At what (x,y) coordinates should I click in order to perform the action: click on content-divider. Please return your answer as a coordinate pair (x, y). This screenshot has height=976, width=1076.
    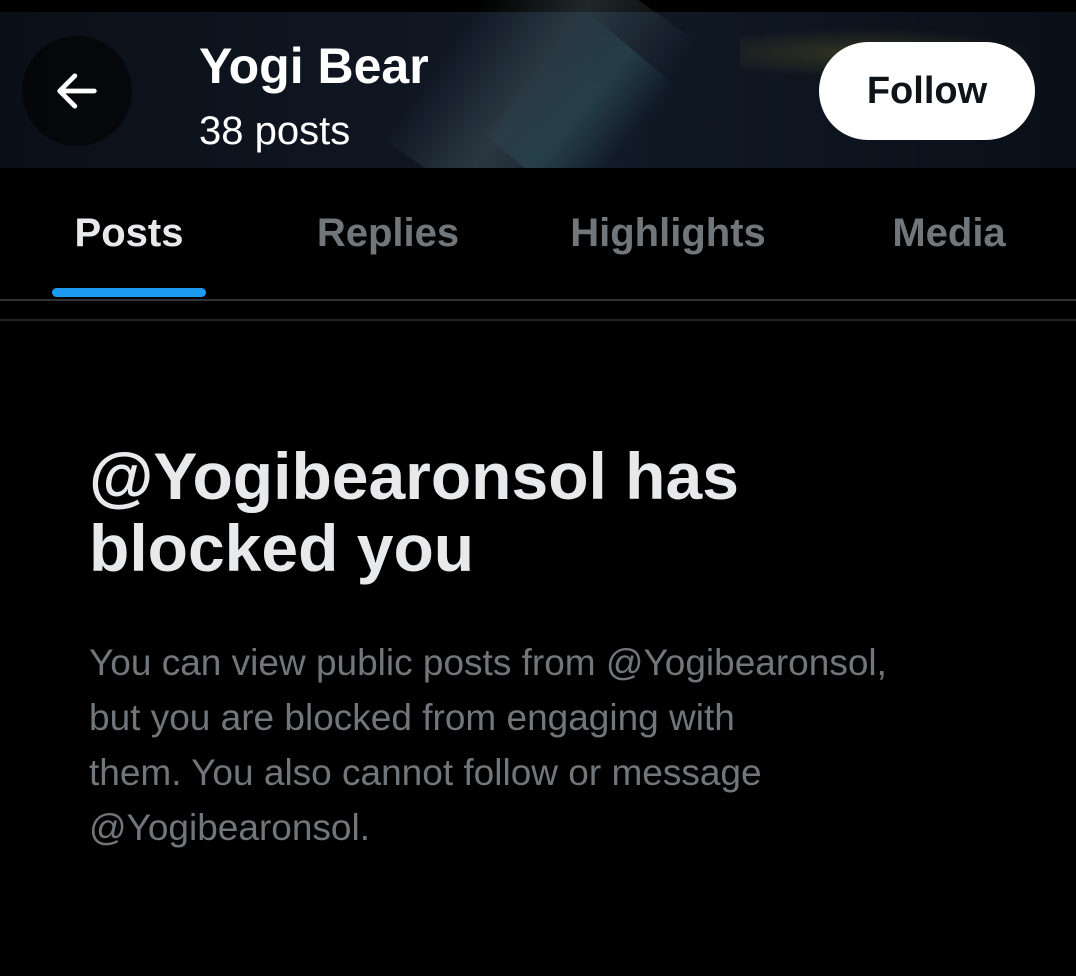
    Looking at the image, I should click on (538, 320).